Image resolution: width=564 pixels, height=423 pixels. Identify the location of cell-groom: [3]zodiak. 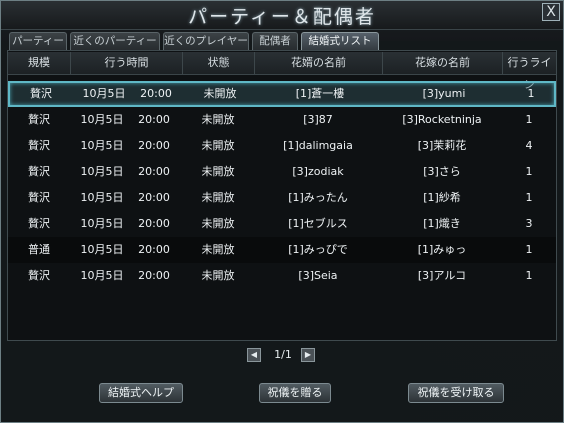
(318, 171).